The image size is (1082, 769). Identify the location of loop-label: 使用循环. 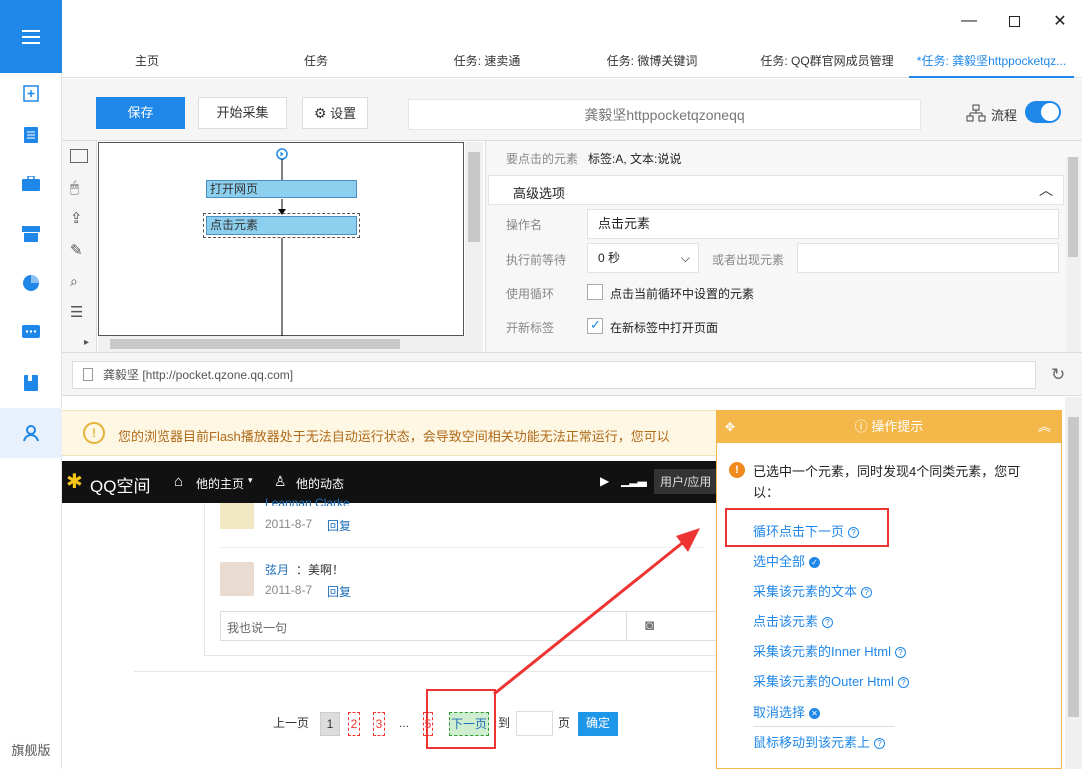
(530, 294).